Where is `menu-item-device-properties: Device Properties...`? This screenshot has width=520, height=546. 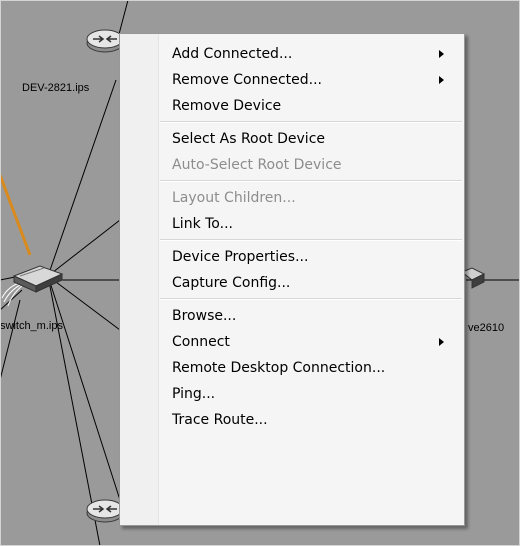 menu-item-device-properties: Device Properties... is located at coordinates (292, 257).